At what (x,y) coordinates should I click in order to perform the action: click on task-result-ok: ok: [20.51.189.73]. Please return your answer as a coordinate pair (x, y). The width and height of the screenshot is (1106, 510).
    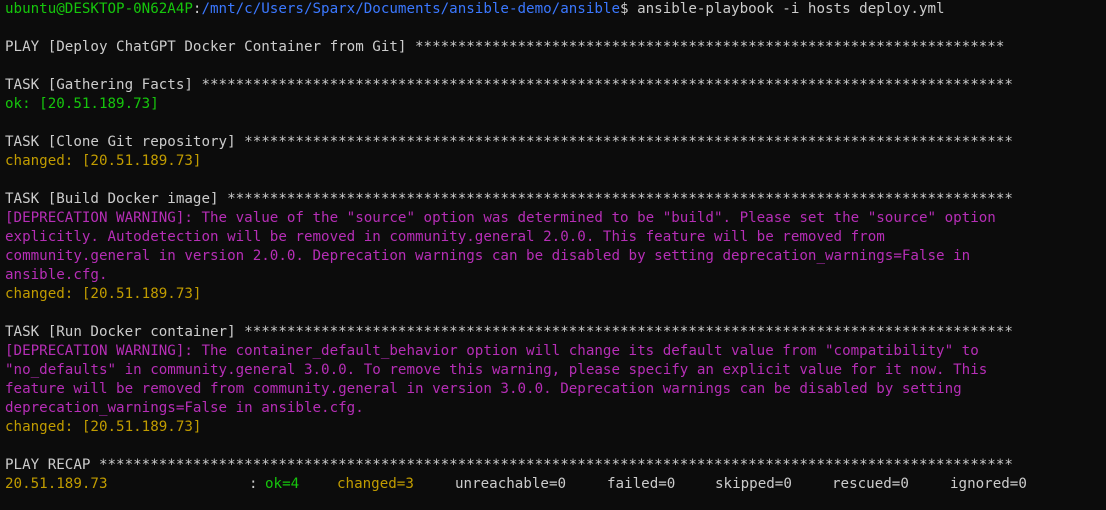
    Looking at the image, I should click on (82, 104).